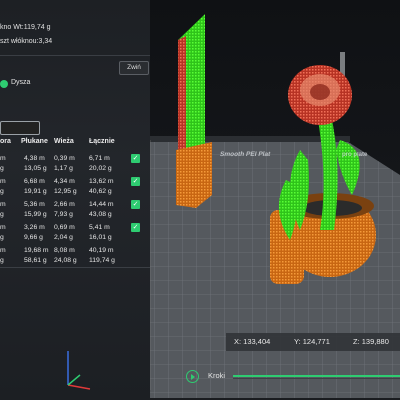  What do you see at coordinates (34, 181) in the screenshot?
I see `table-cell: 6,68 m` at bounding box center [34, 181].